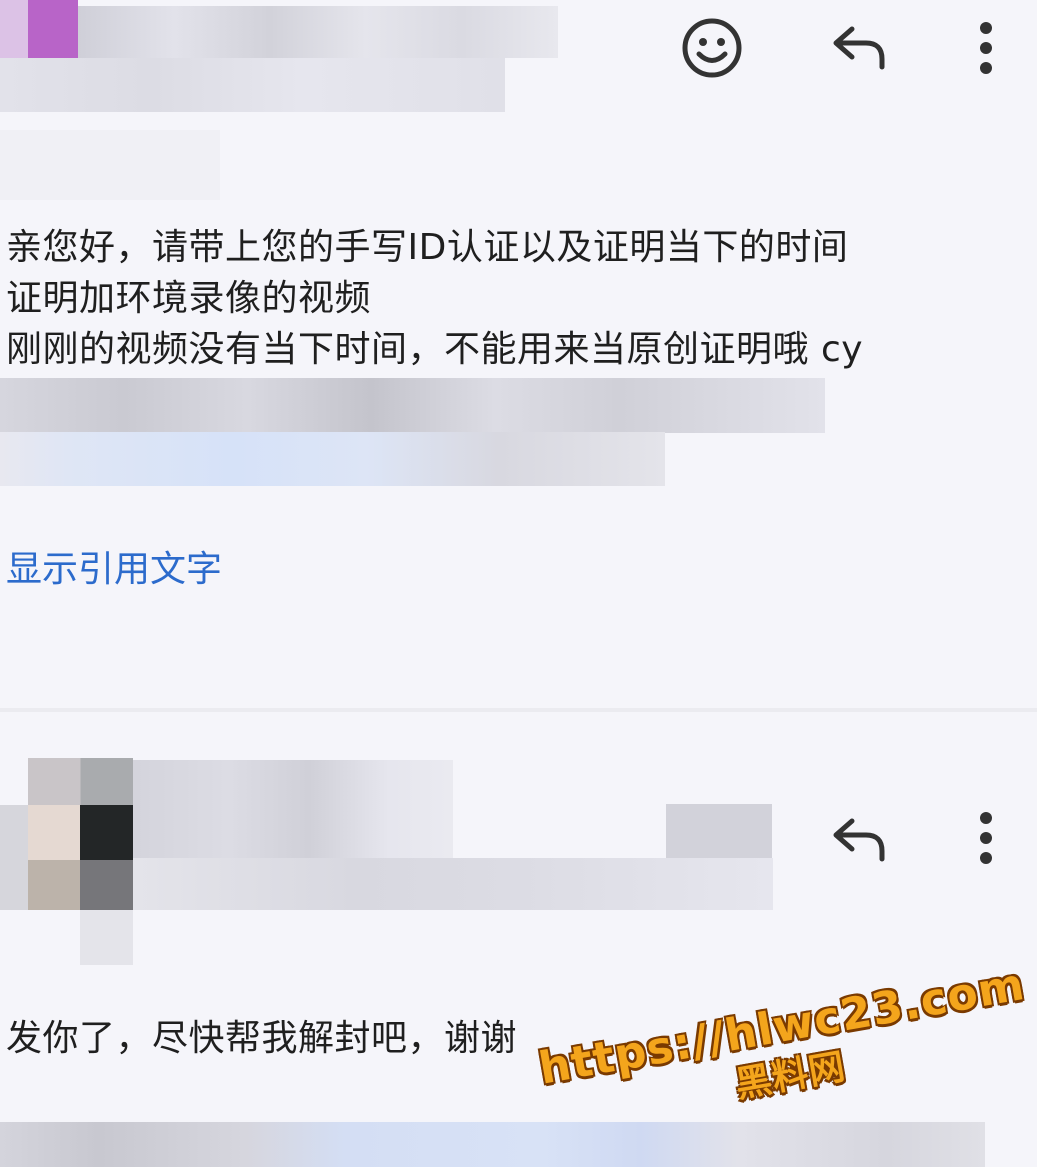  What do you see at coordinates (518, 710) in the screenshot?
I see `message-divider` at bounding box center [518, 710].